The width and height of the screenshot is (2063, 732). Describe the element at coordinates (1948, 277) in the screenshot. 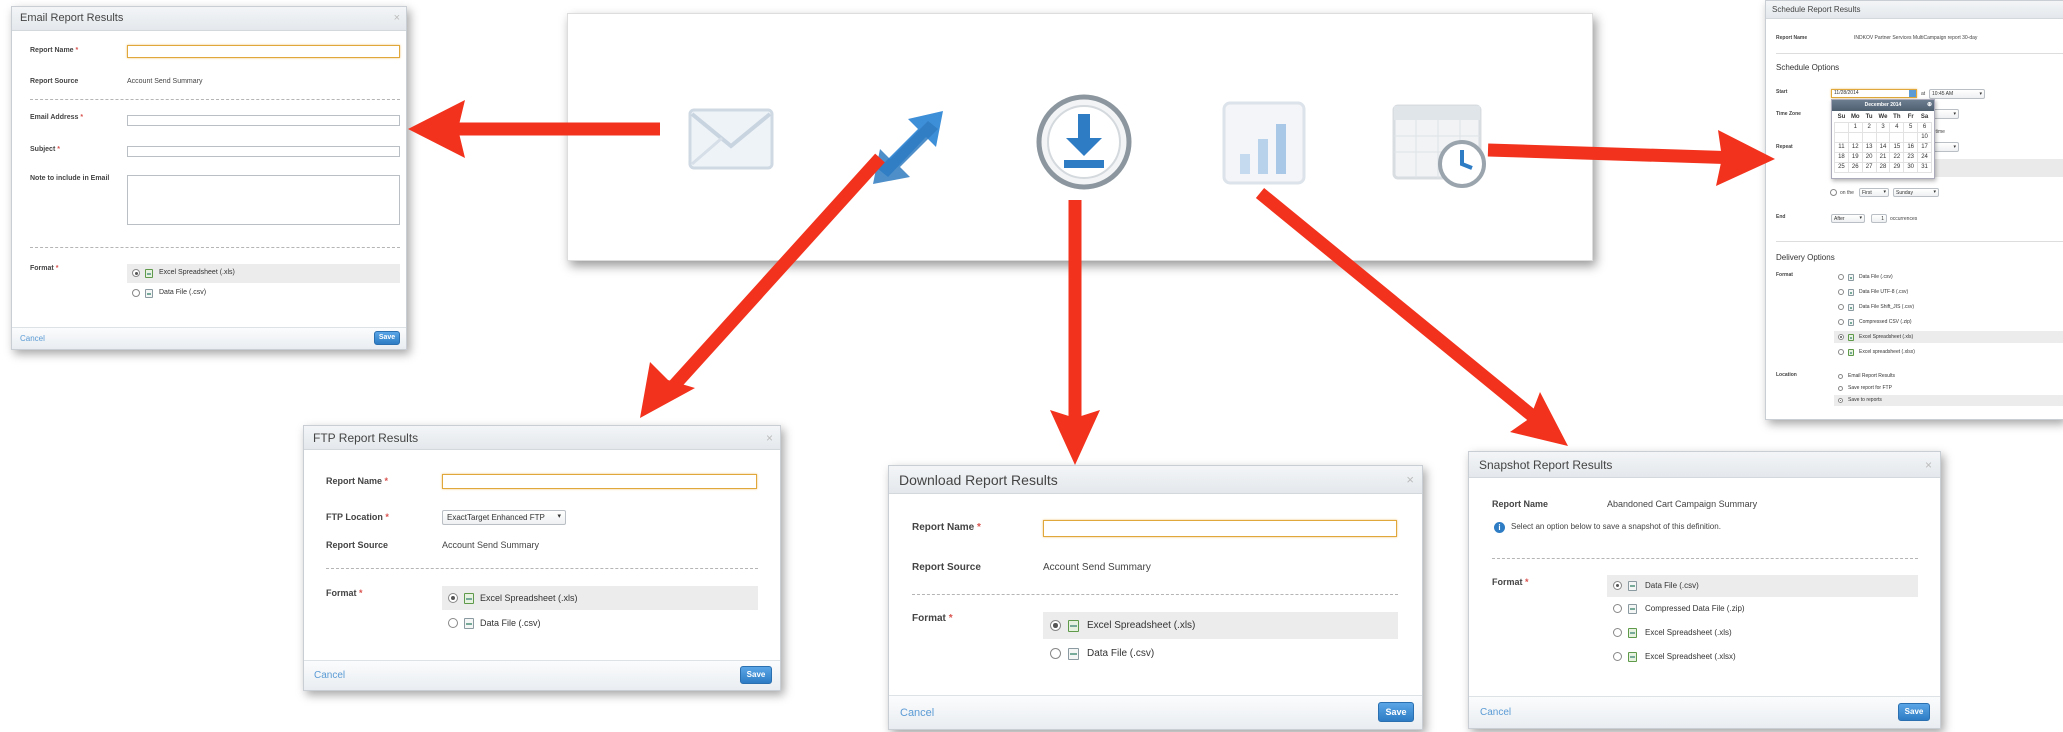

I see `format-option: Data File (.csv)` at that location.